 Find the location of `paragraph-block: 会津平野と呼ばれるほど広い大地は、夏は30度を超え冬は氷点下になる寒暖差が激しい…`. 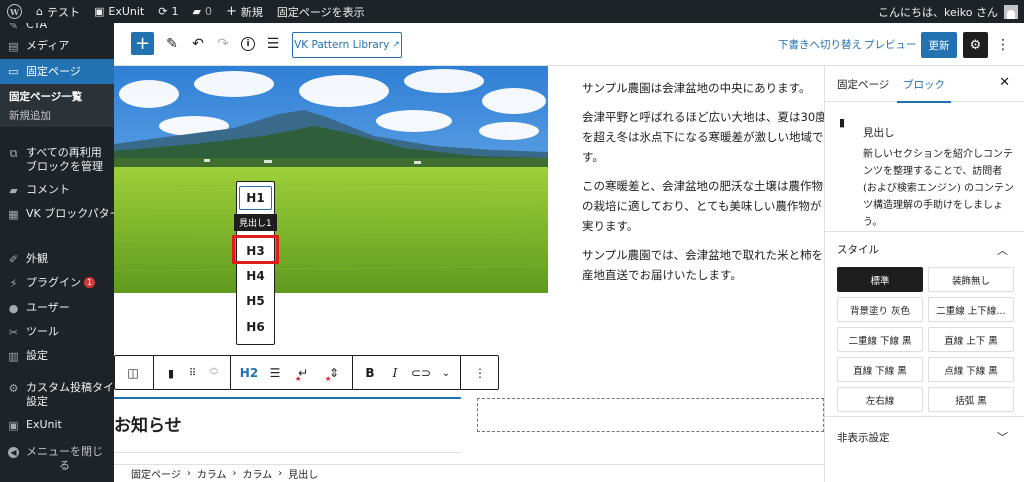

paragraph-block: 会津平野と呼ばれるほど広い大地は、夏は30度を超え冬は氷点下になる寒暖差が激しい… is located at coordinates (703, 137).